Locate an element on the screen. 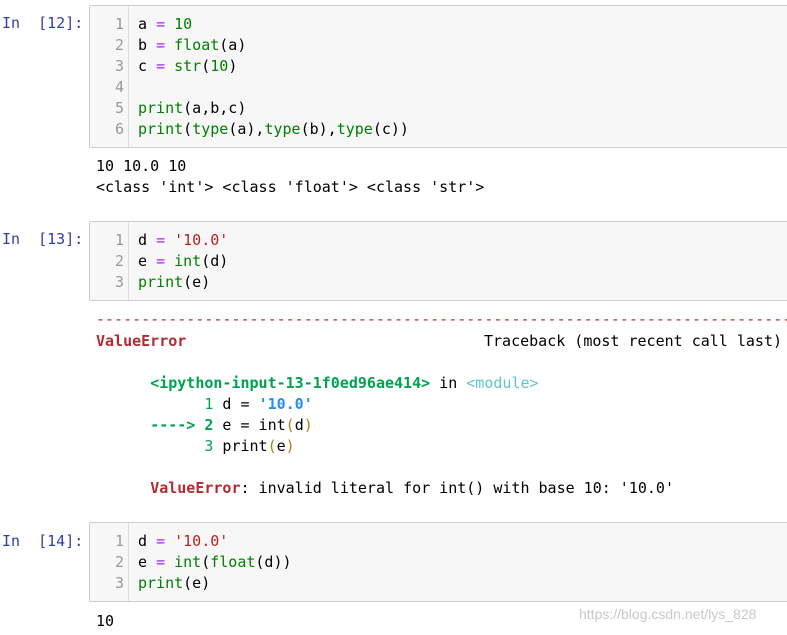  line-number: 5 is located at coordinates (119, 108).